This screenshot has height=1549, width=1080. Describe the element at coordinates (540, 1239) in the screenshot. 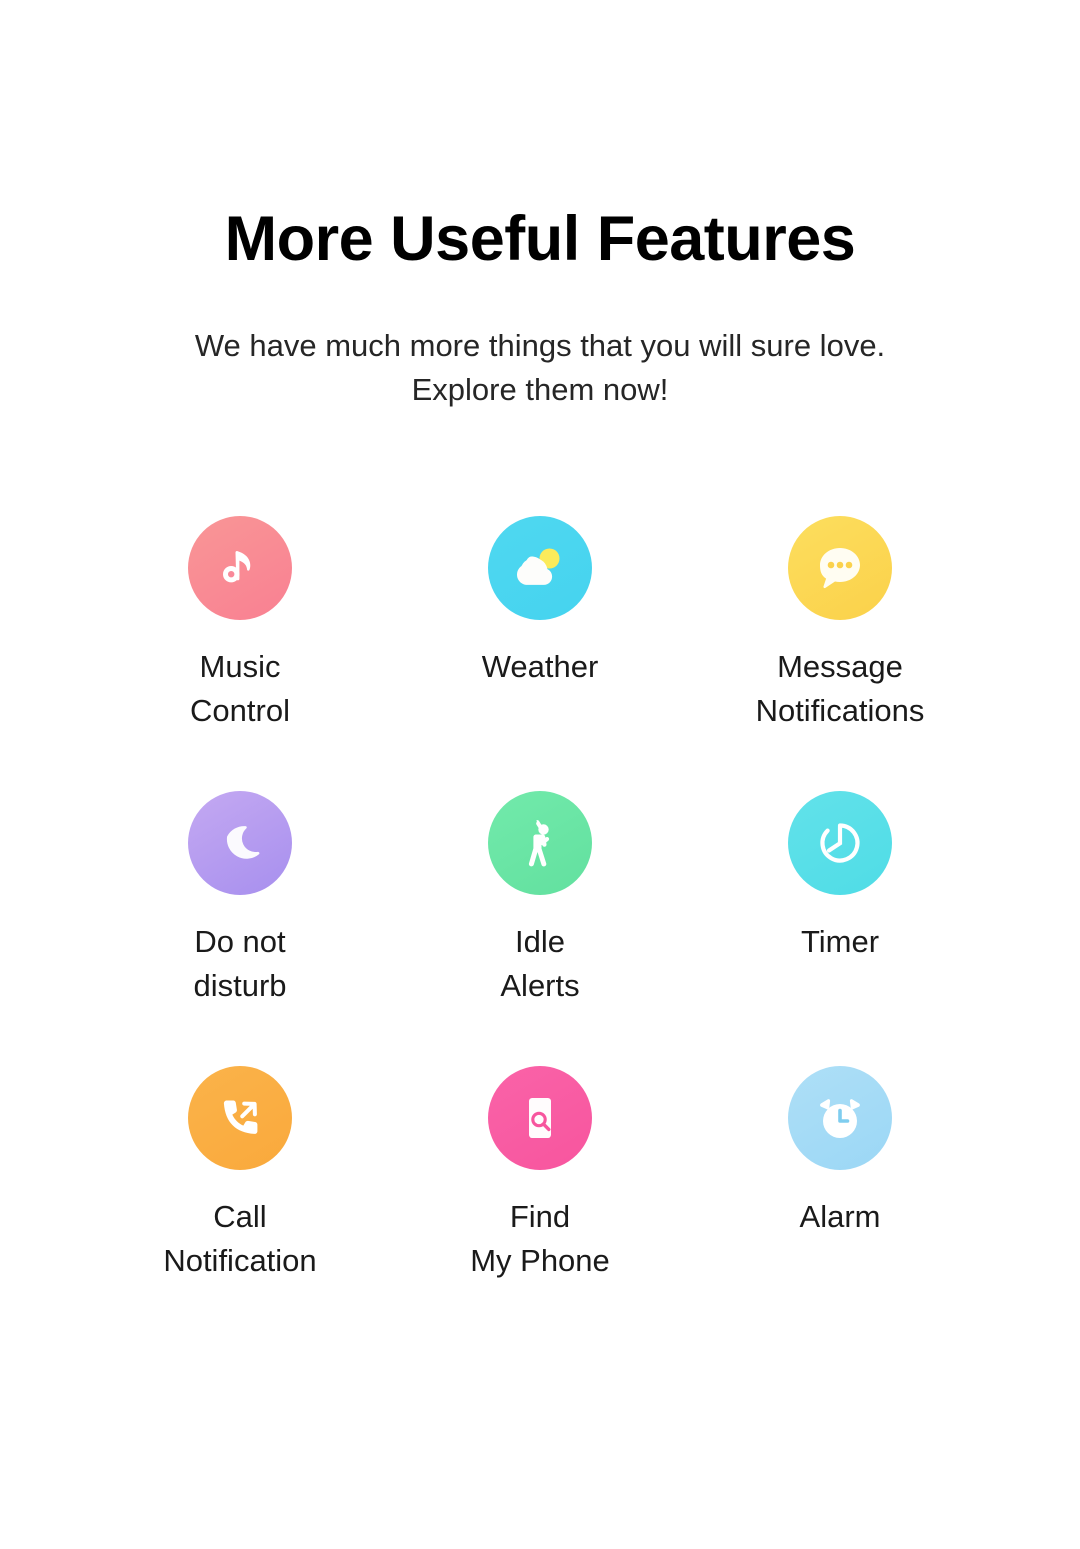

I see `feature-label: Find My Phone` at that location.